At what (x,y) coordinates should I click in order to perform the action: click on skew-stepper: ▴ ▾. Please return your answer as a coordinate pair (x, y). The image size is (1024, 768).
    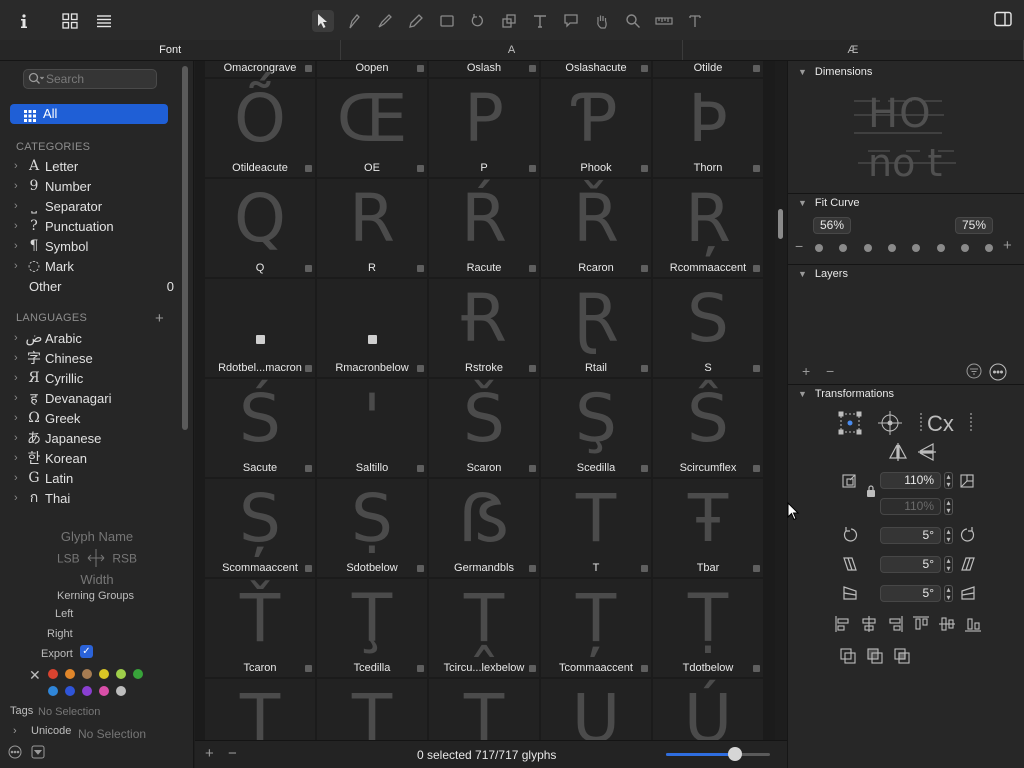
    Looking at the image, I should click on (948, 593).